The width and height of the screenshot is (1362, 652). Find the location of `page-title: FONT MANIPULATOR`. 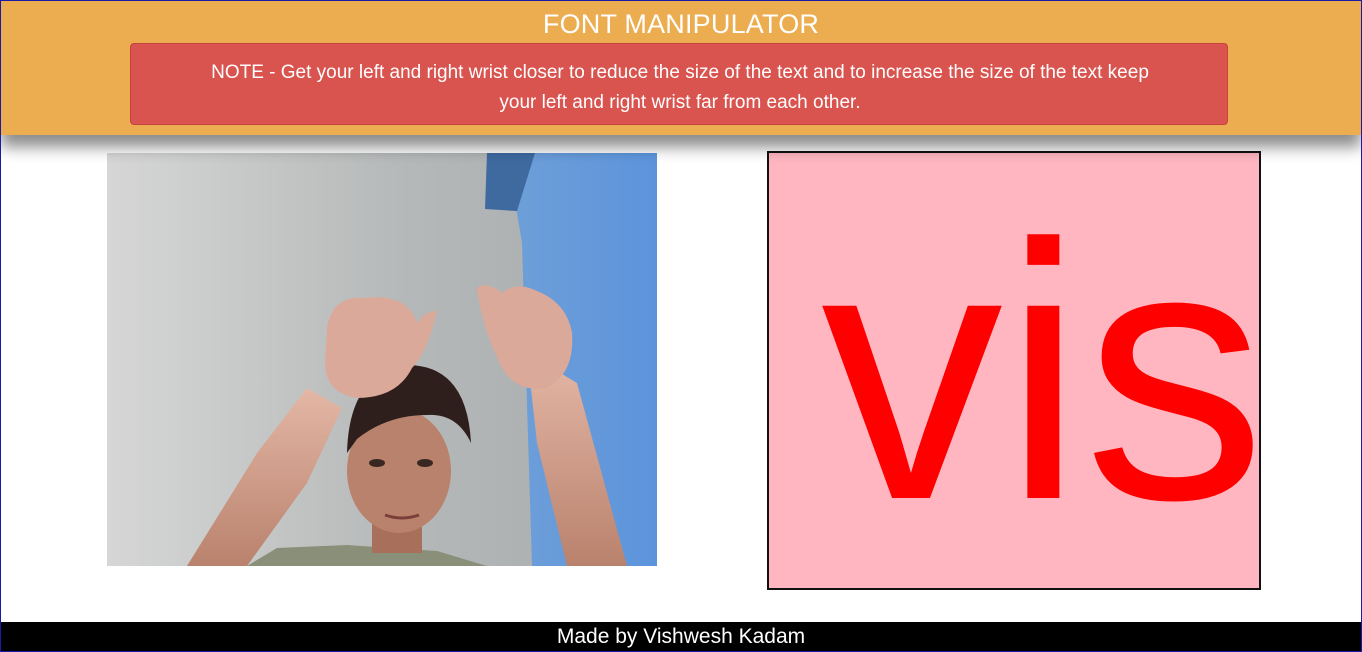

page-title: FONT MANIPULATOR is located at coordinates (681, 24).